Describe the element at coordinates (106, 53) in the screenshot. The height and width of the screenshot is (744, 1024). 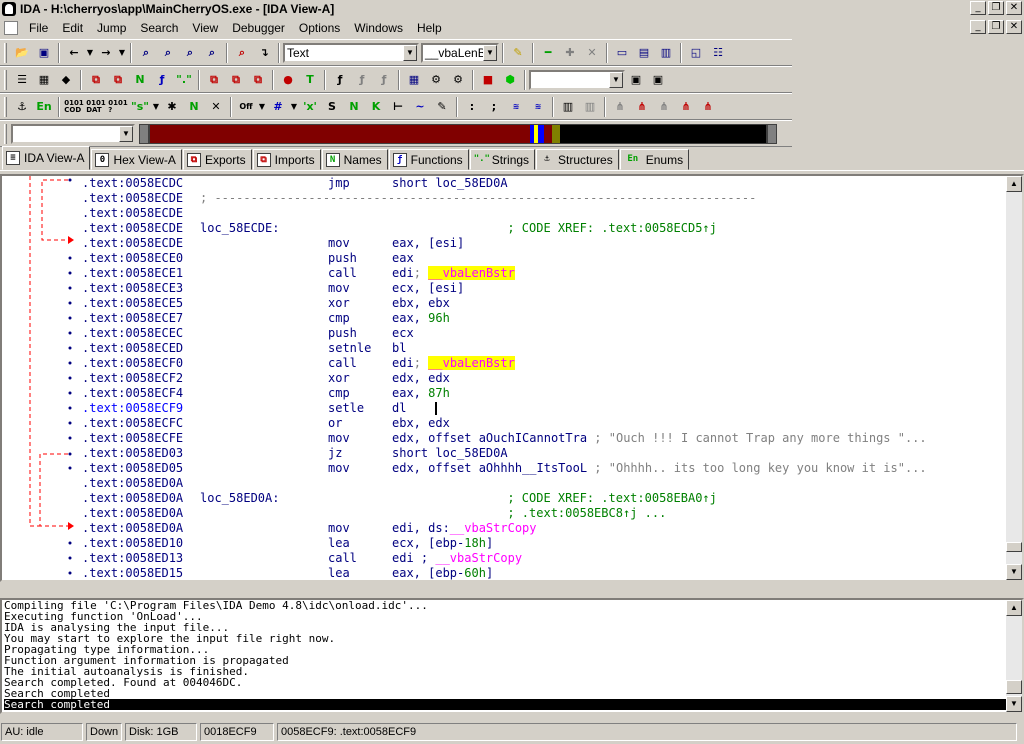
I see `forward-icon: →` at that location.